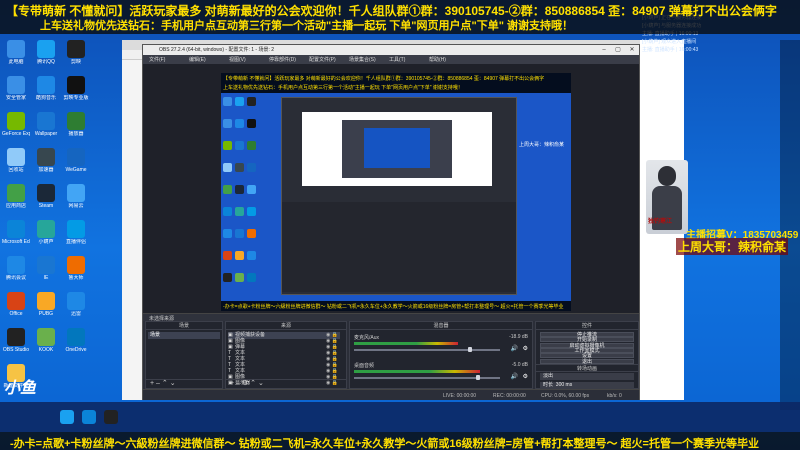  Describe the element at coordinates (237, 59) in the screenshot. I see `menu-item: 视图(V)` at that location.